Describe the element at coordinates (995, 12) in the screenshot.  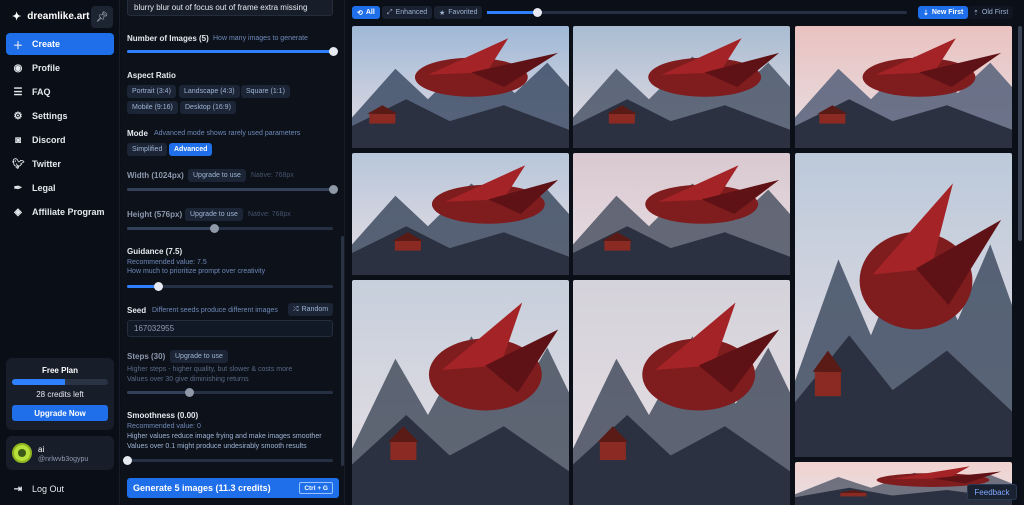
I see `sort-old-first-label: Old First` at that location.